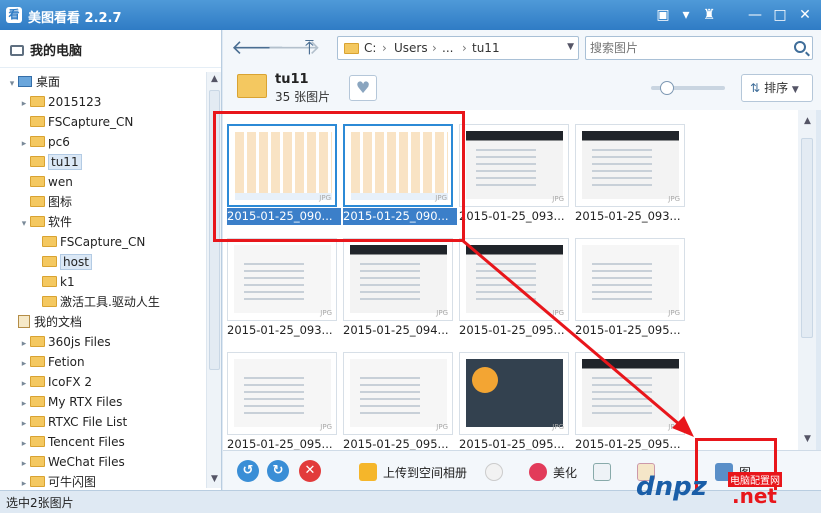  I want to click on grid-scrollbar: ▲ ▼, so click(807, 280).